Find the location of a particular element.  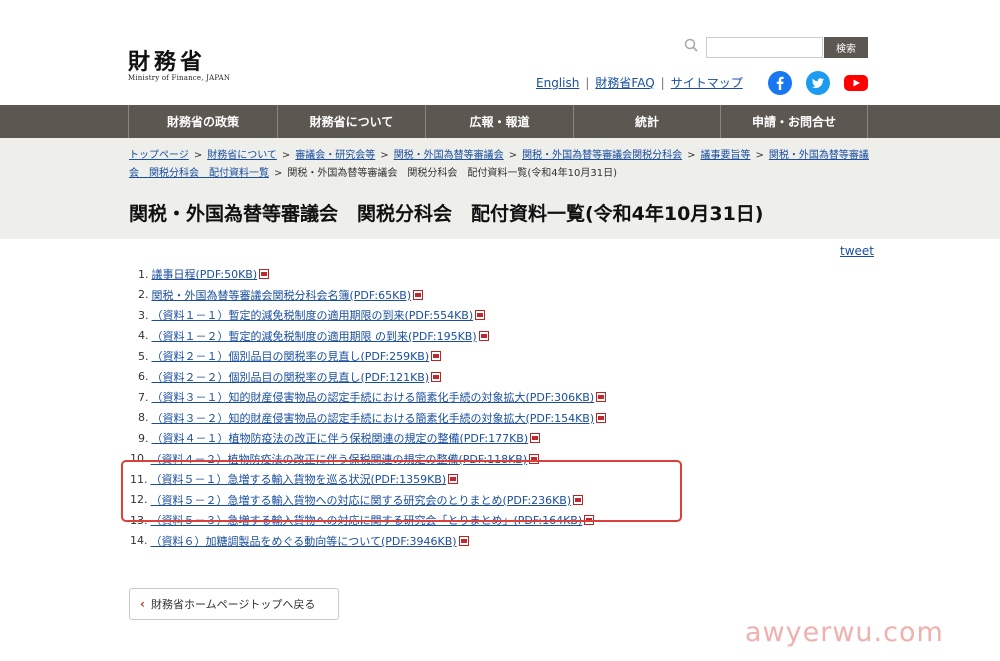

item-number: 5. is located at coordinates (143, 356).